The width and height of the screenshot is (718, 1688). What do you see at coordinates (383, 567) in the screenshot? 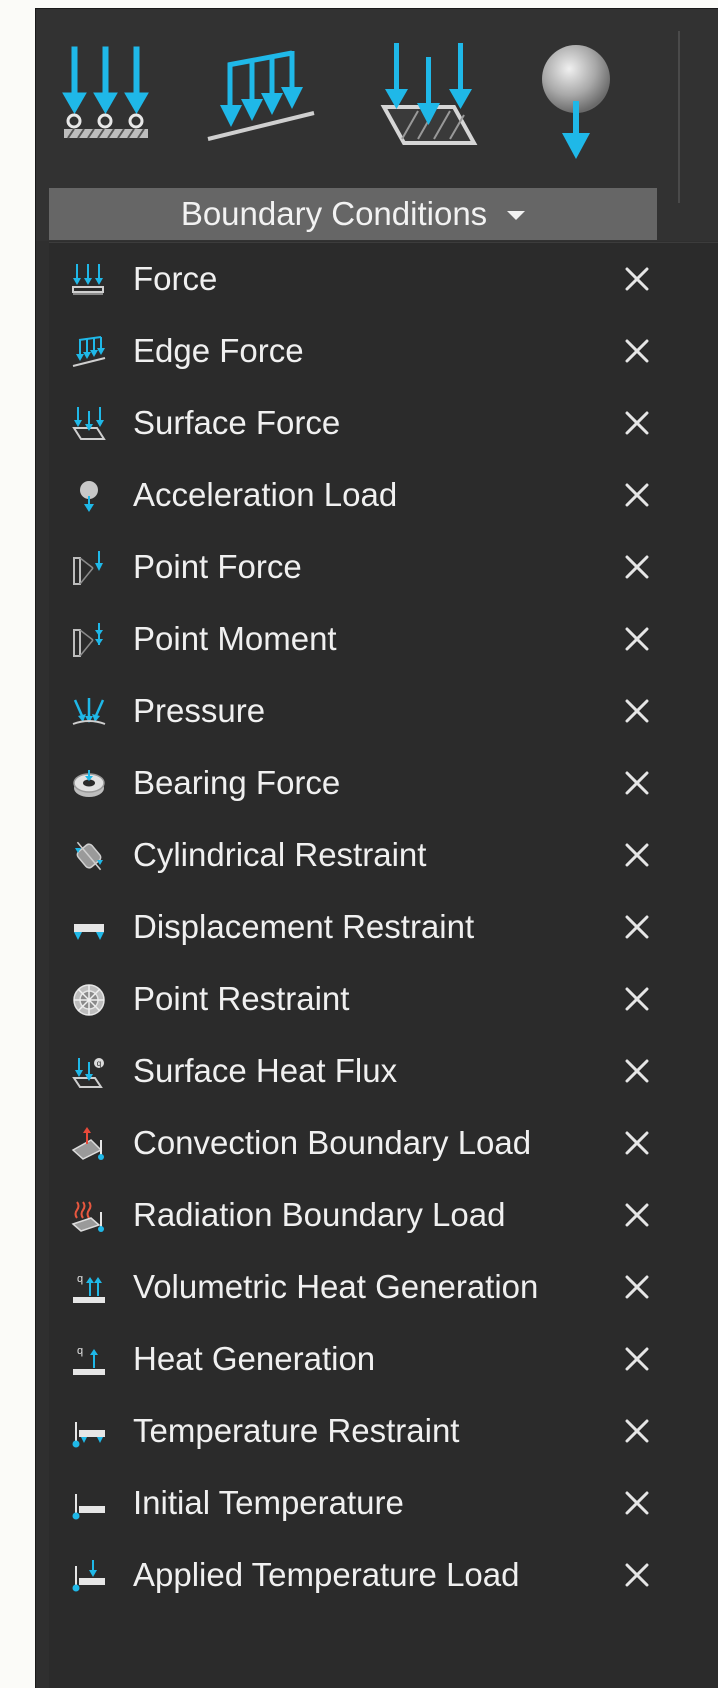
I see `menu-item-point-force: Point Force` at bounding box center [383, 567].